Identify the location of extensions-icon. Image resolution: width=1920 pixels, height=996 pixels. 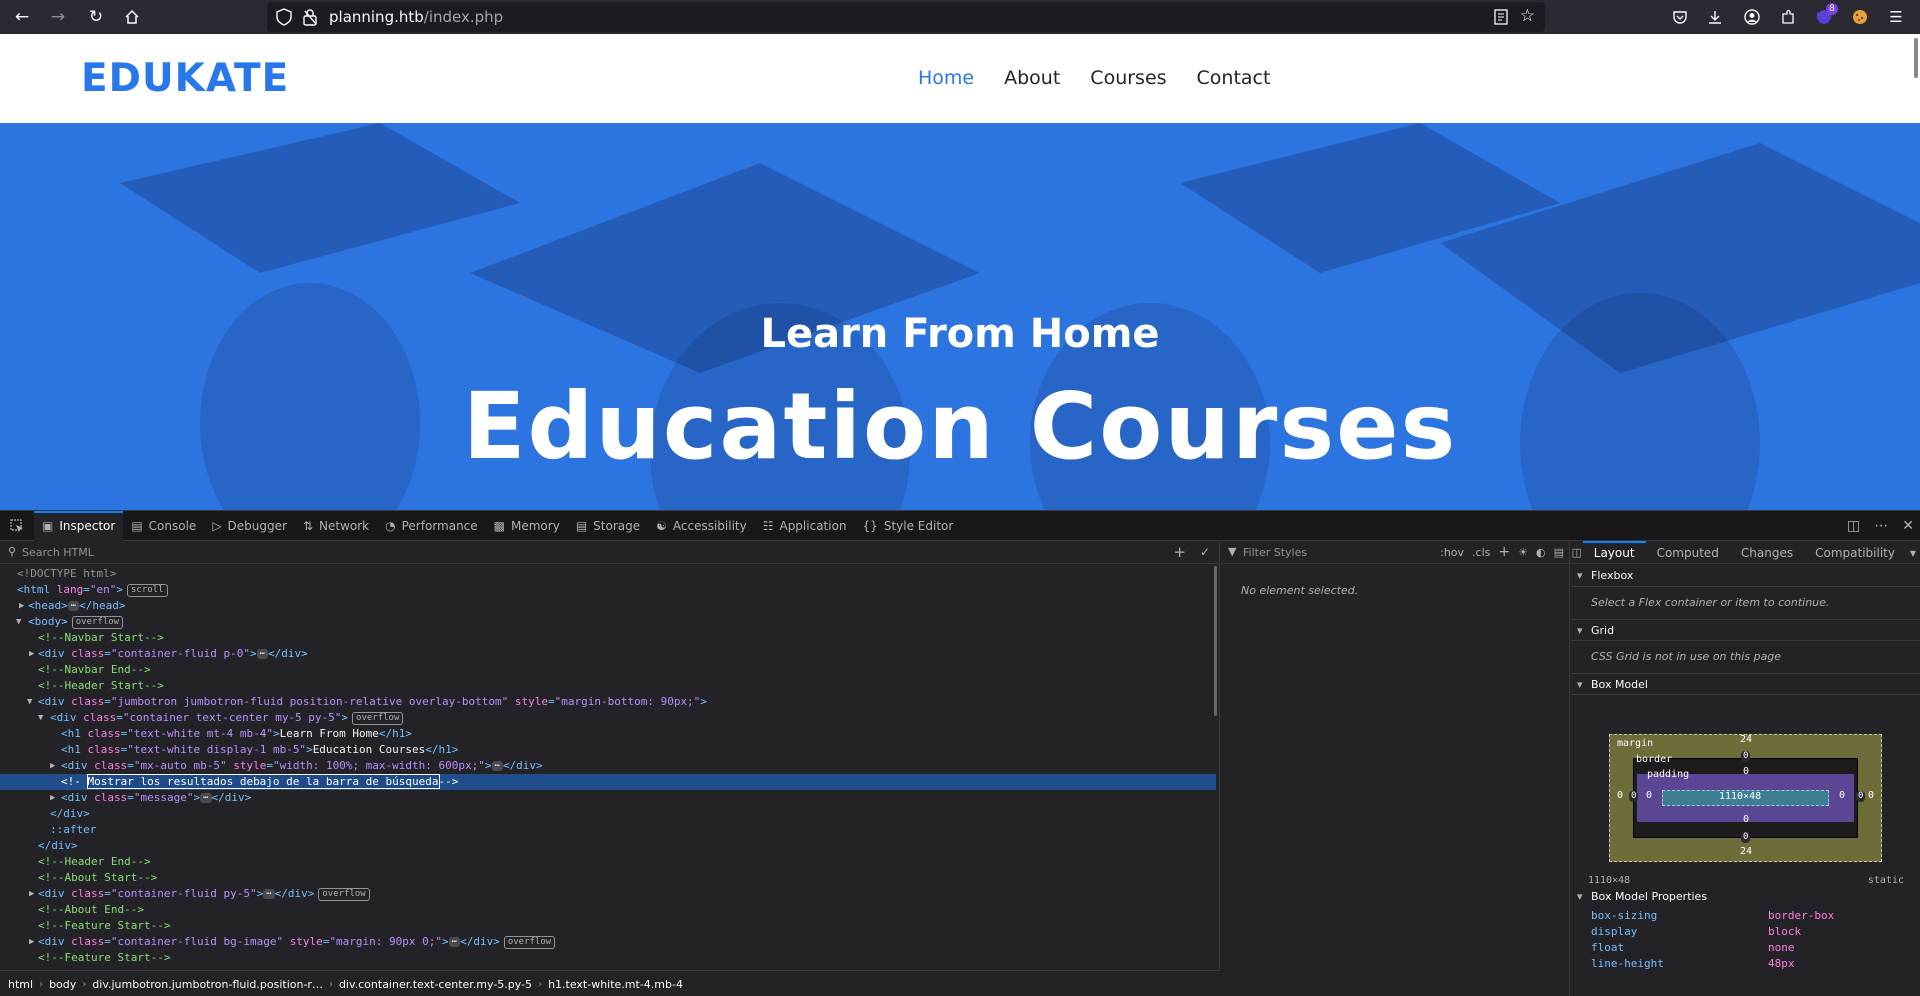
(1788, 17).